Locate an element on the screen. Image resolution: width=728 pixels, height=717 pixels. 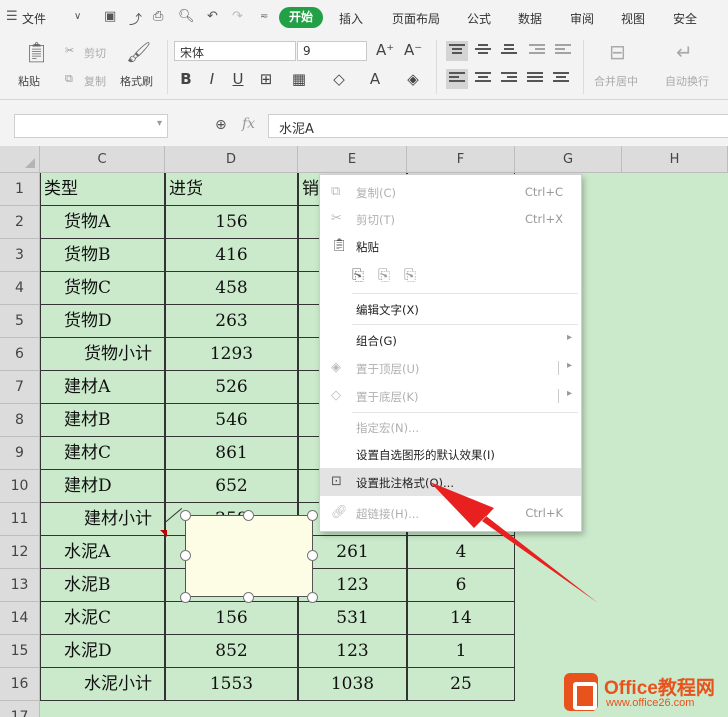
customize-chevron-icon: ≂ is located at coordinates (264, 16).